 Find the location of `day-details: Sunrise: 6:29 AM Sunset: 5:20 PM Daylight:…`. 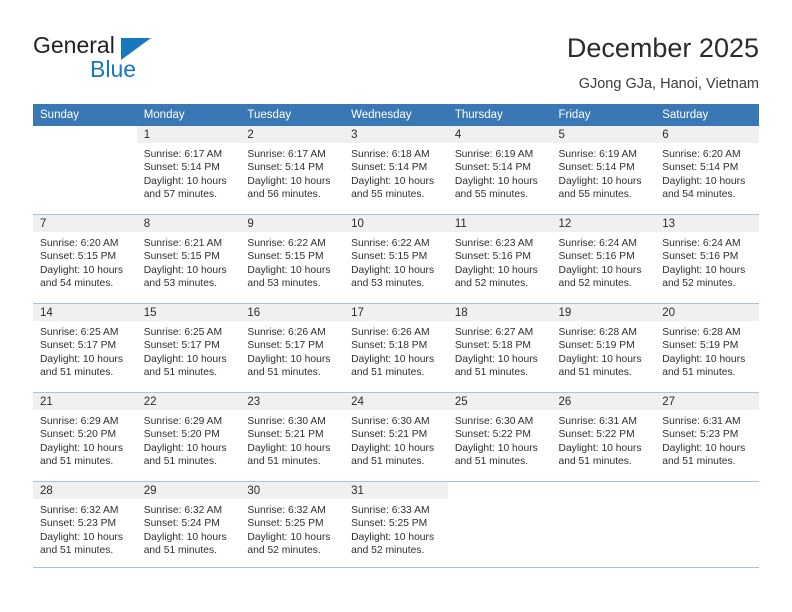

day-details: Sunrise: 6:29 AM Sunset: 5:20 PM Daylight:… is located at coordinates (85, 439).